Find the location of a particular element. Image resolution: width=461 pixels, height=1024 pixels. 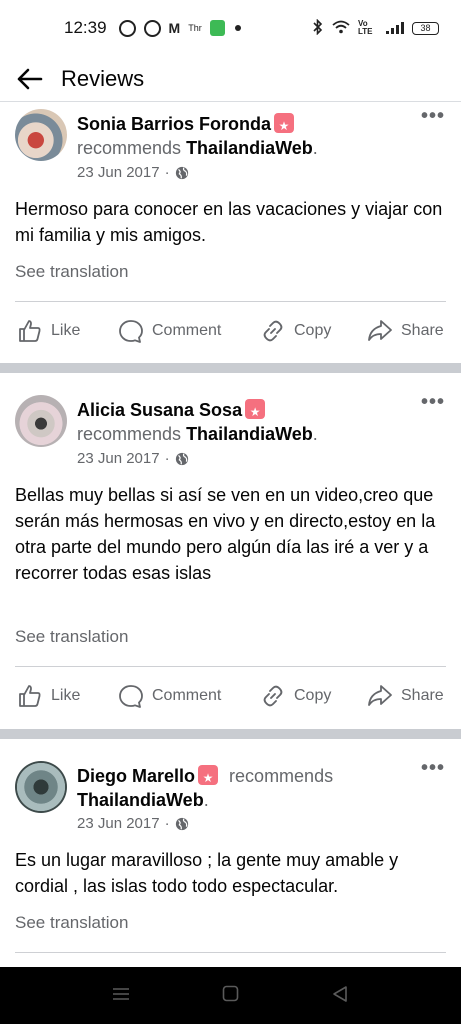

notification-icons: M Thr is located at coordinates (179, 28).